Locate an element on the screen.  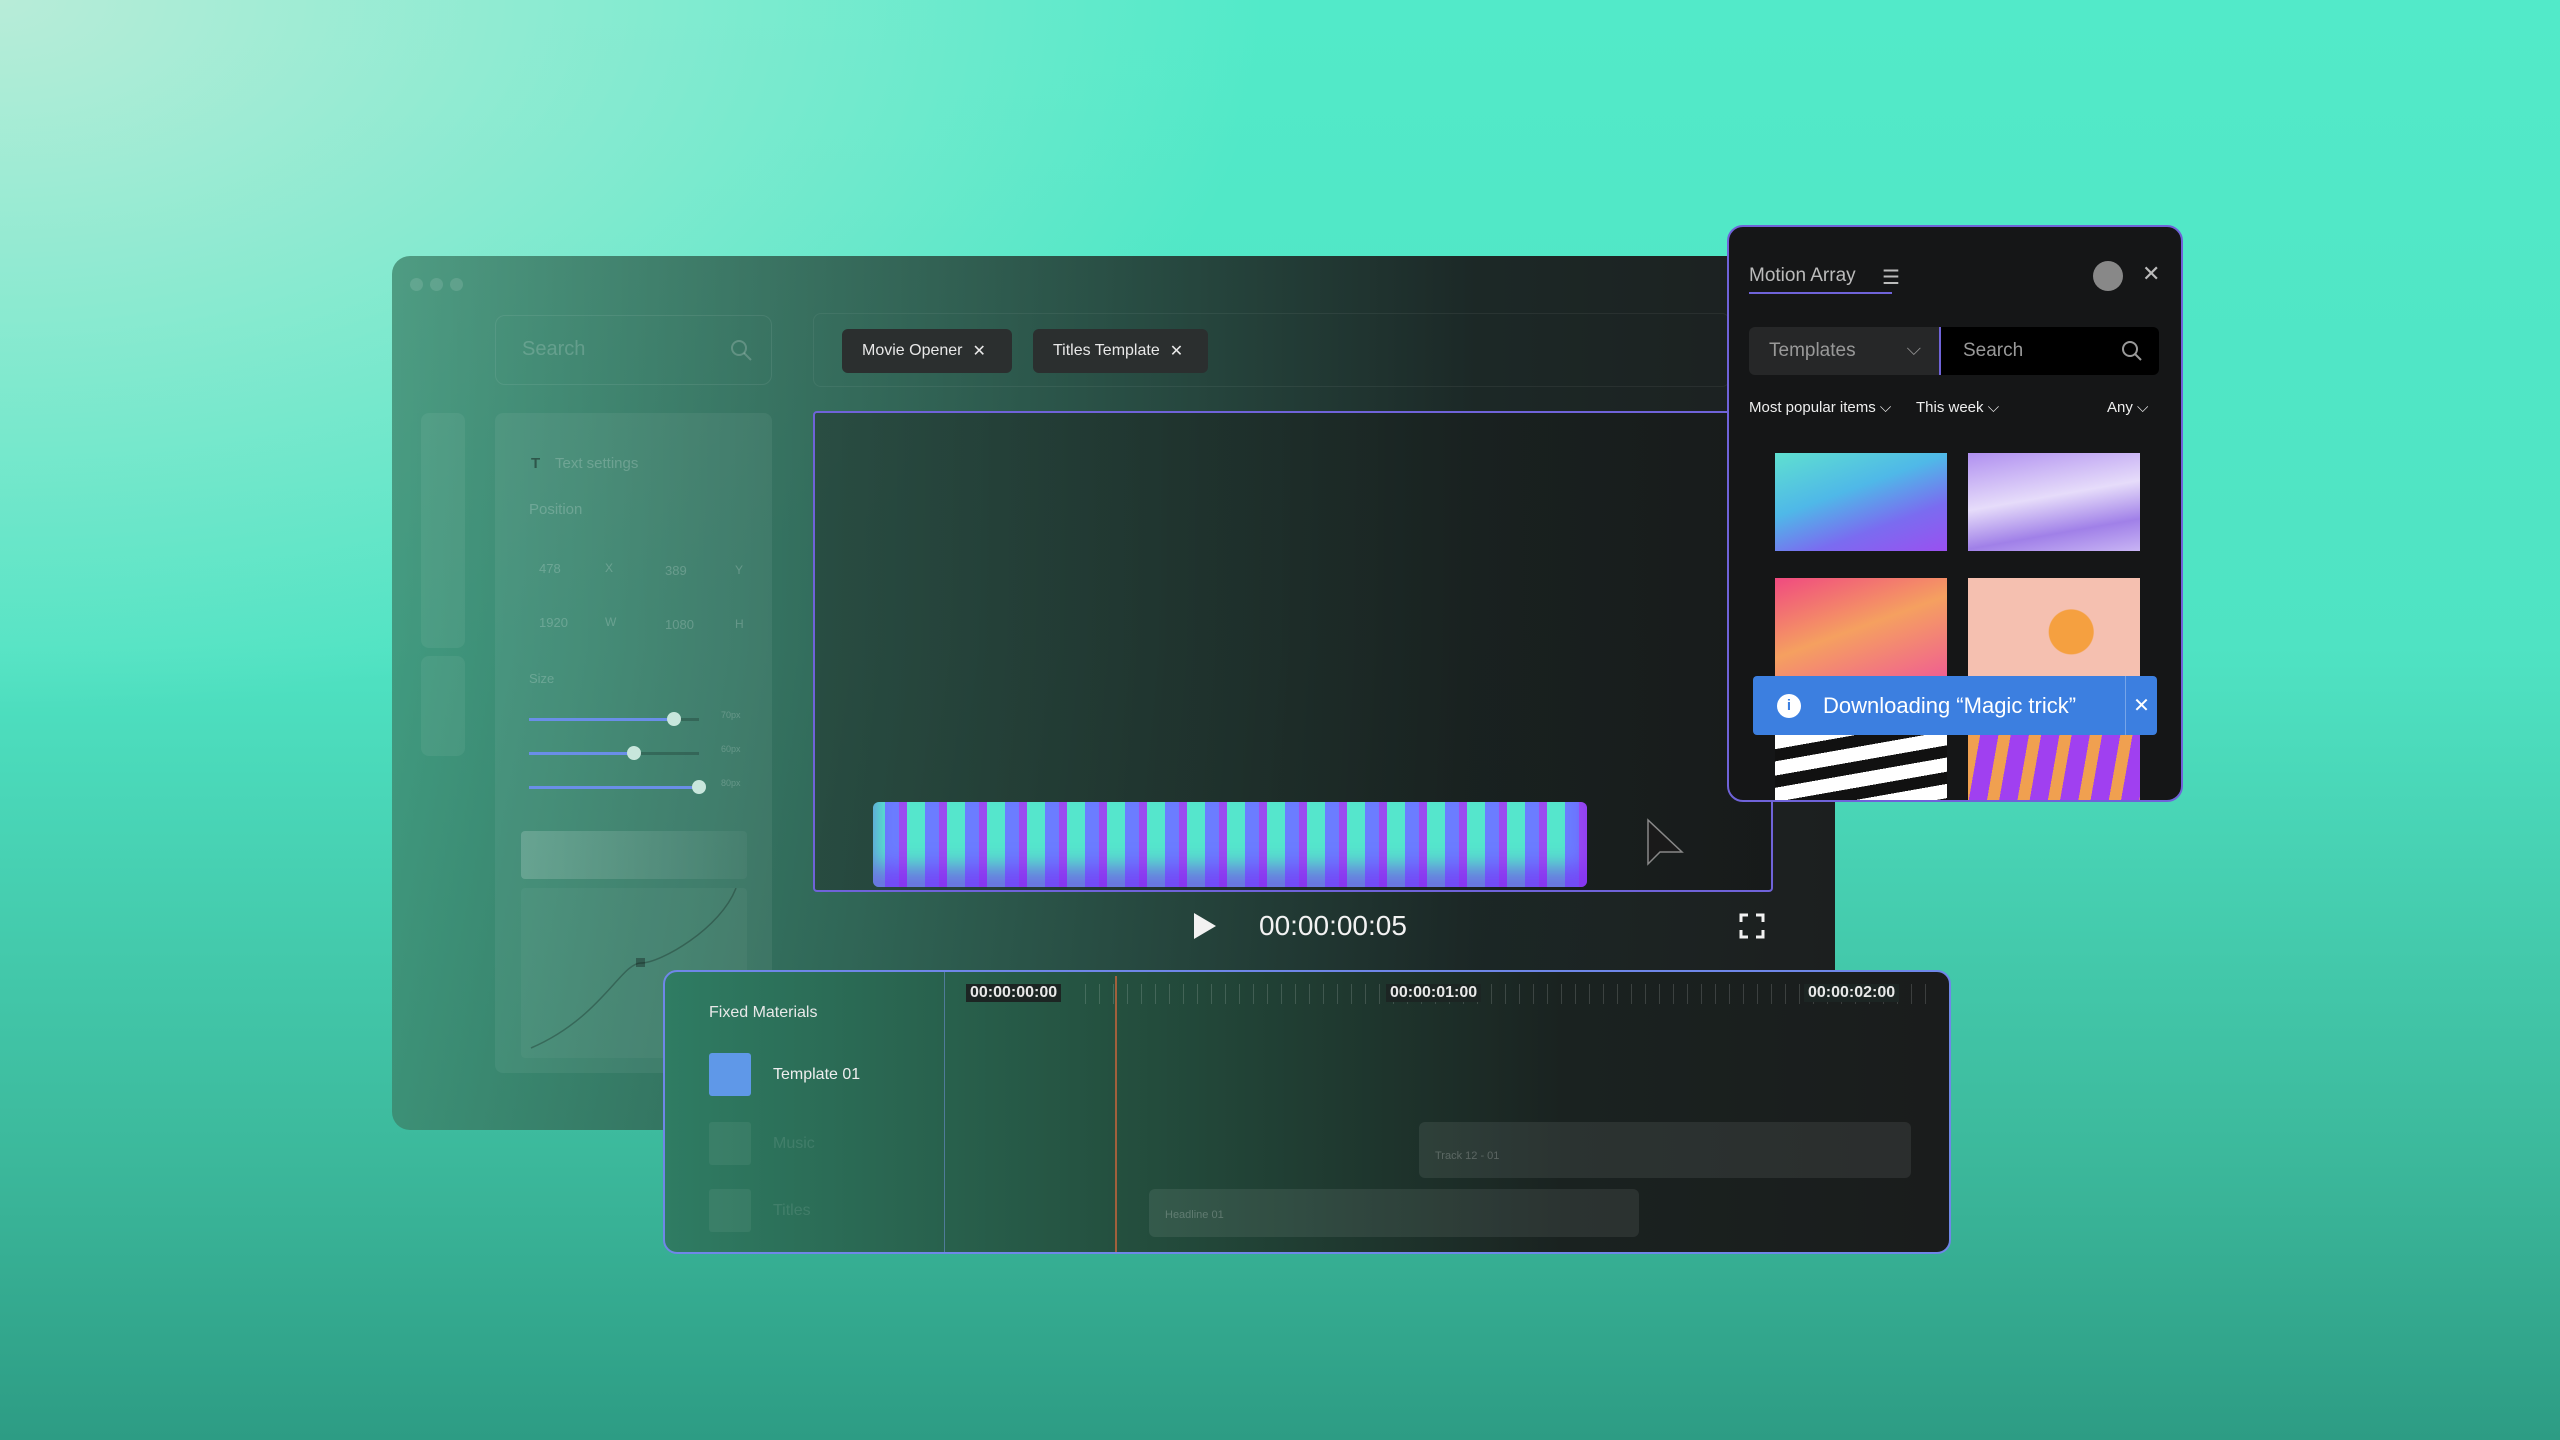
w-unit: W is located at coordinates (611, 622).